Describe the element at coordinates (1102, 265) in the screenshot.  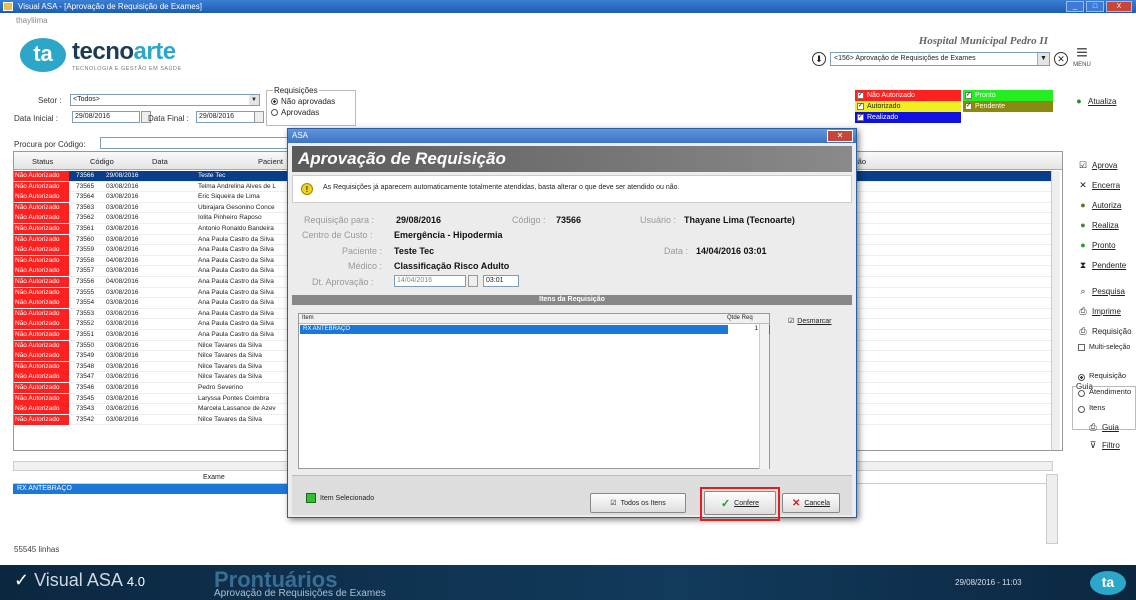
I see `pendente-button: ⧗ Pendente` at that location.